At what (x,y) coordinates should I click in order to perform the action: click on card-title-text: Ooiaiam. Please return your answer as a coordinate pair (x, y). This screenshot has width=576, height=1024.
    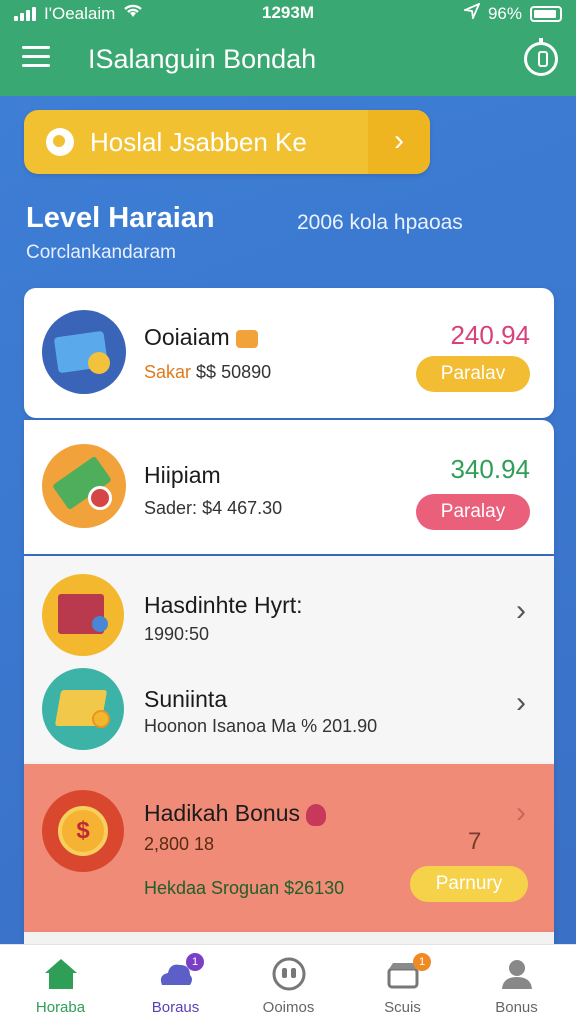
    Looking at the image, I should click on (187, 337).